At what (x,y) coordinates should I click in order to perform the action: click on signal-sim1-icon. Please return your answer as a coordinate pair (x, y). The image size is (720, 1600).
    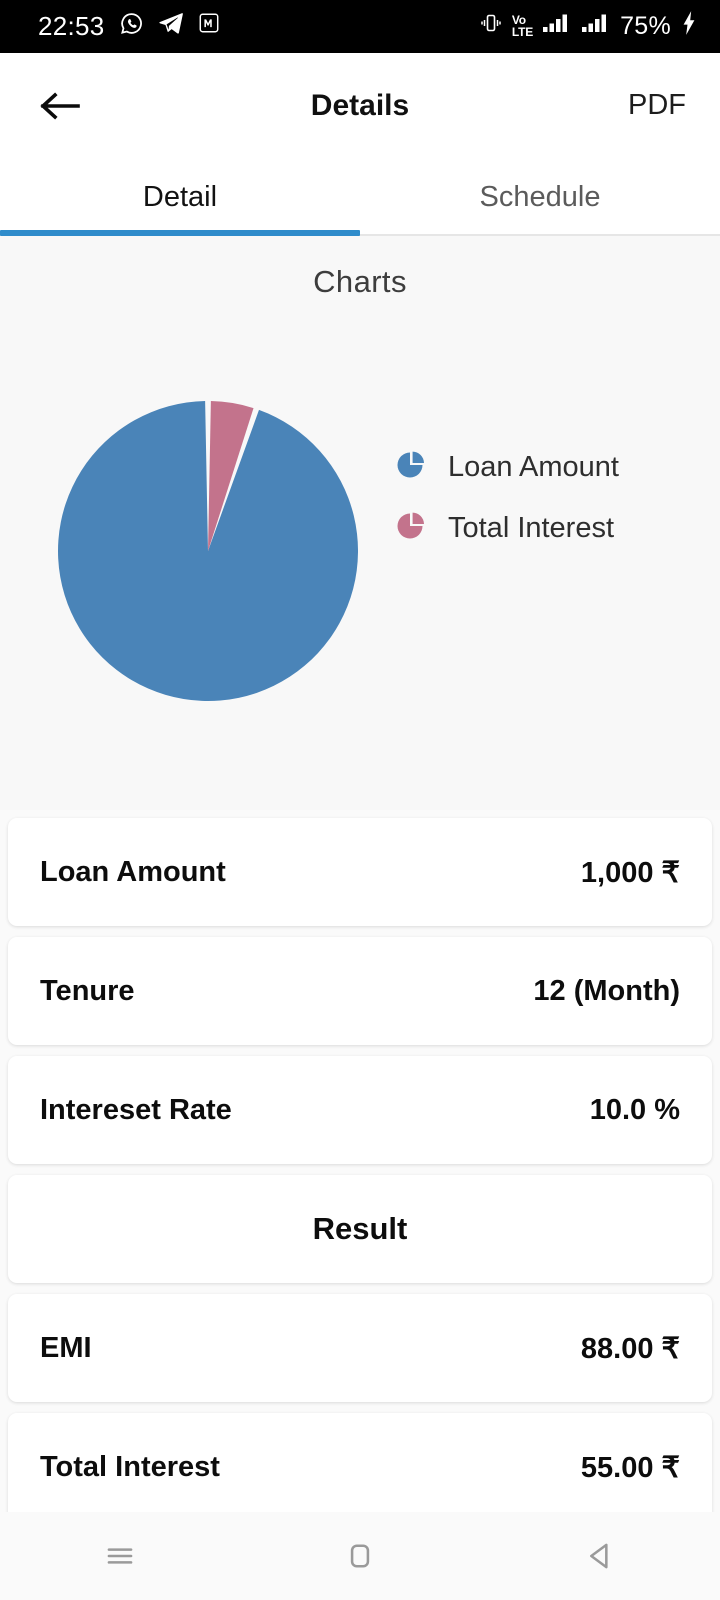
    Looking at the image, I should click on (557, 26).